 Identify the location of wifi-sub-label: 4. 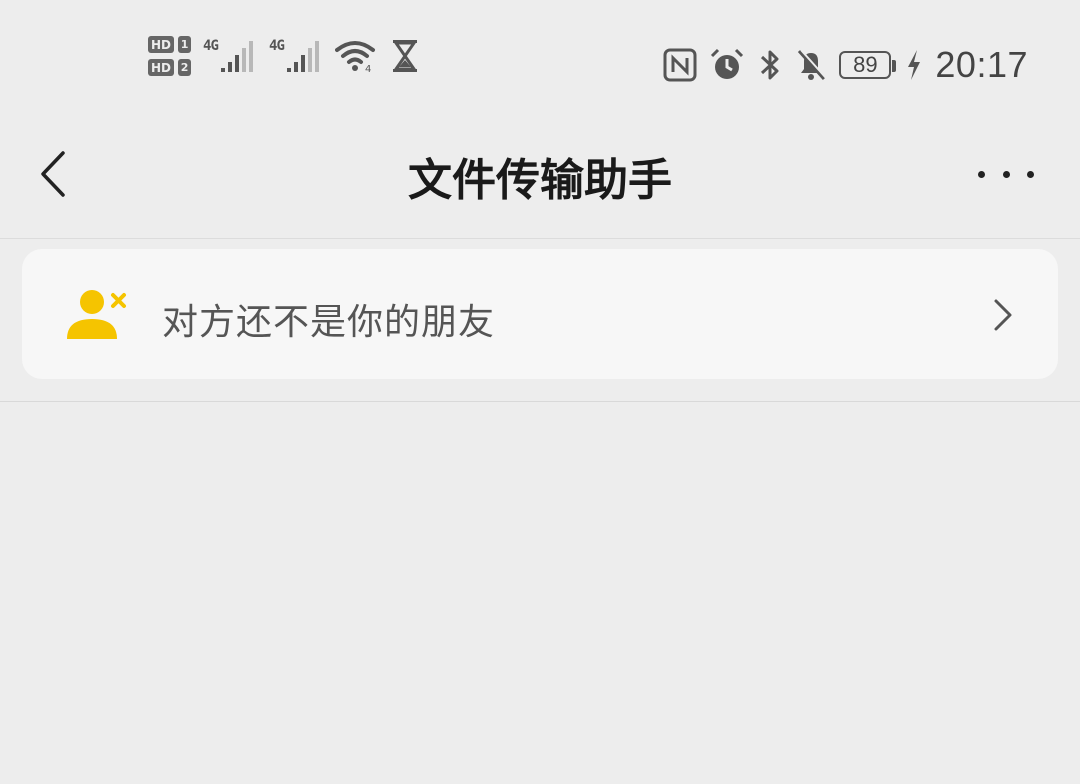
(368, 69).